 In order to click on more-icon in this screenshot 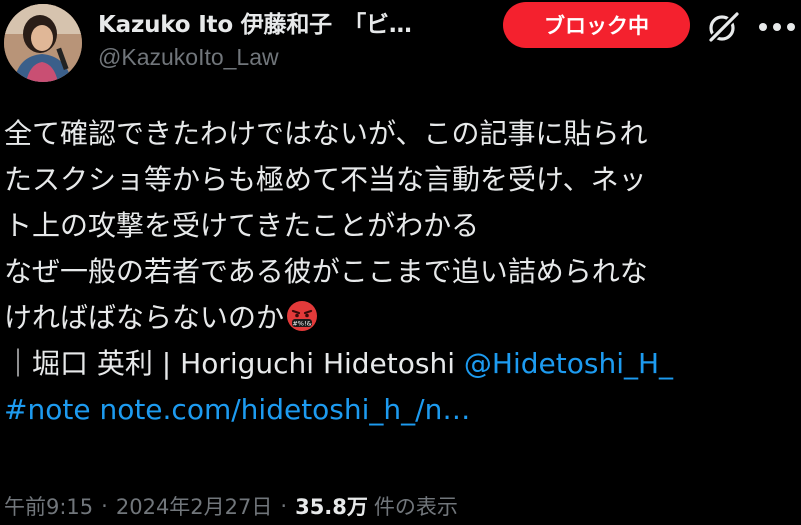, I will do `click(777, 27)`.